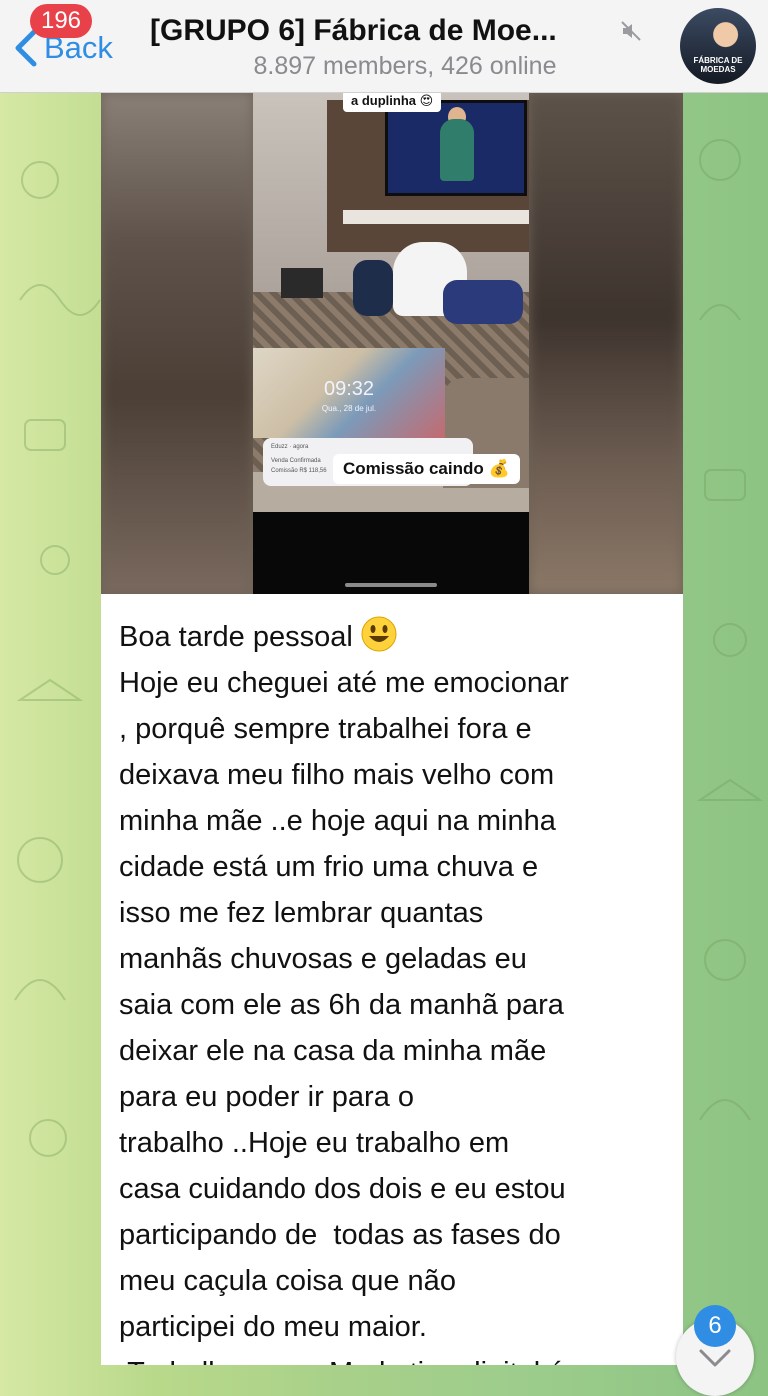 This screenshot has width=768, height=1396. I want to click on chat-subtitle: 8.897 members, 426 online, so click(405, 66).